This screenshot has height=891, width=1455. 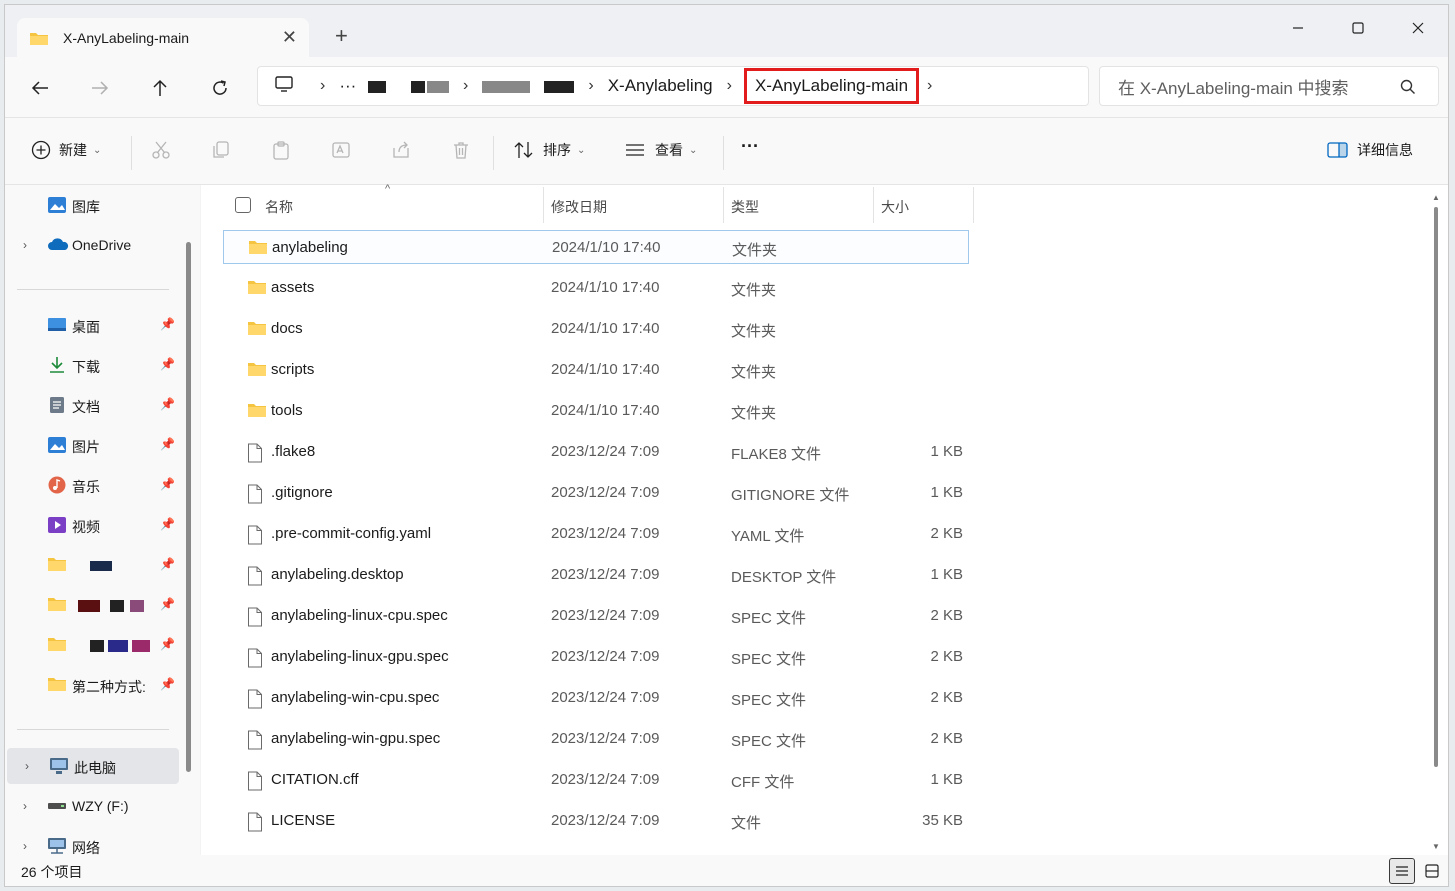 What do you see at coordinates (660, 86) in the screenshot?
I see `breadcrumb-x-anylabeling: X-Anylabeling` at bounding box center [660, 86].